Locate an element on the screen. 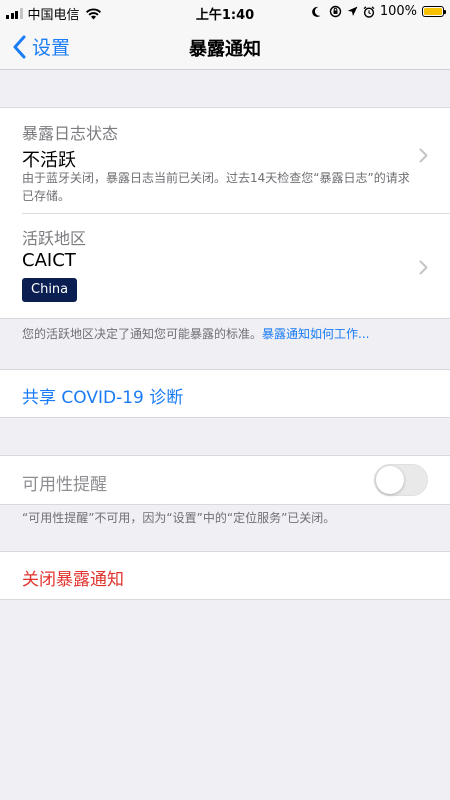  location-icon is located at coordinates (352, 11).